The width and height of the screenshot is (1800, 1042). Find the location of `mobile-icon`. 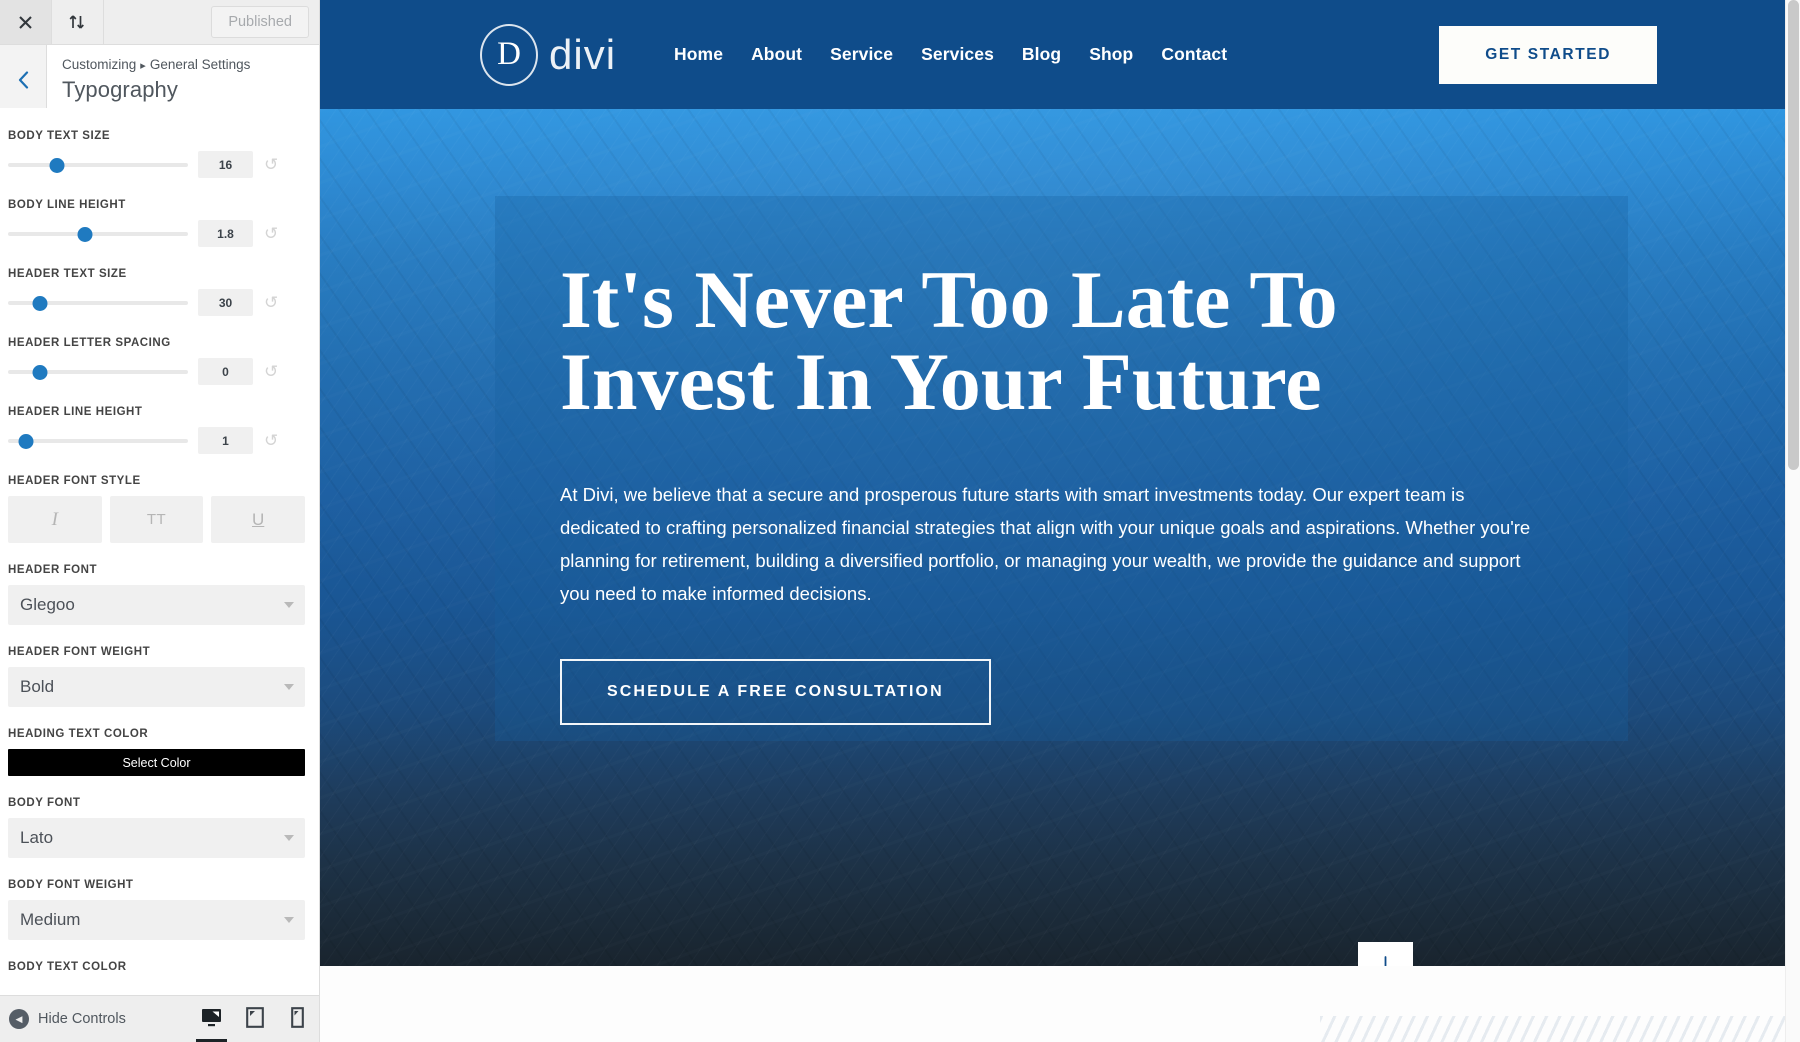

mobile-icon is located at coordinates (297, 1017).